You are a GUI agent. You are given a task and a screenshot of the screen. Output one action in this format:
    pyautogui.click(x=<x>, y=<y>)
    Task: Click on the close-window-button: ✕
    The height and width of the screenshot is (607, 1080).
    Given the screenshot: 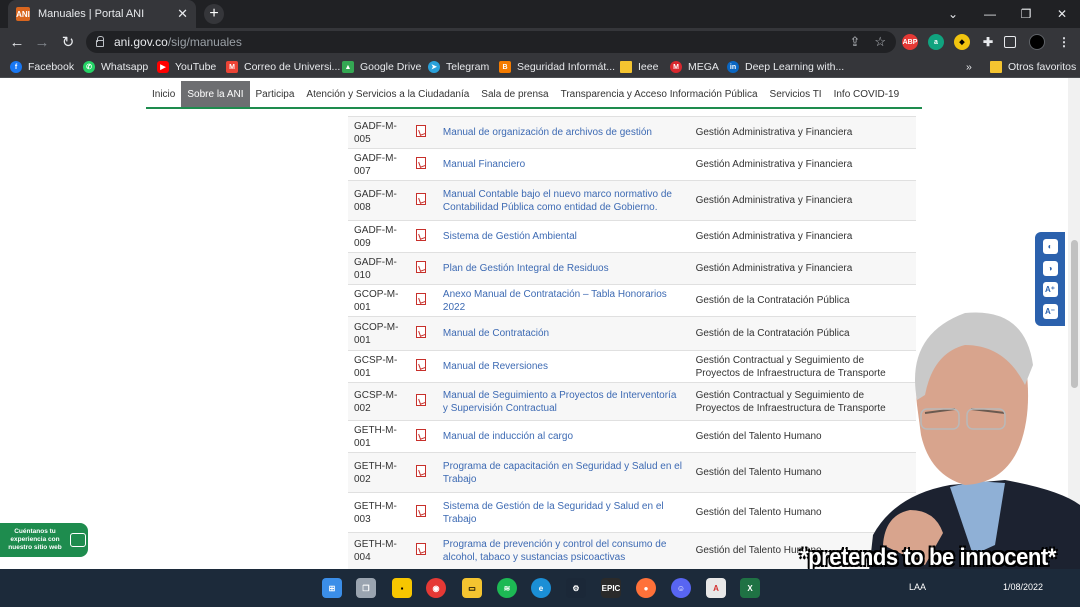 What is the action you would take?
    pyautogui.click(x=1062, y=14)
    